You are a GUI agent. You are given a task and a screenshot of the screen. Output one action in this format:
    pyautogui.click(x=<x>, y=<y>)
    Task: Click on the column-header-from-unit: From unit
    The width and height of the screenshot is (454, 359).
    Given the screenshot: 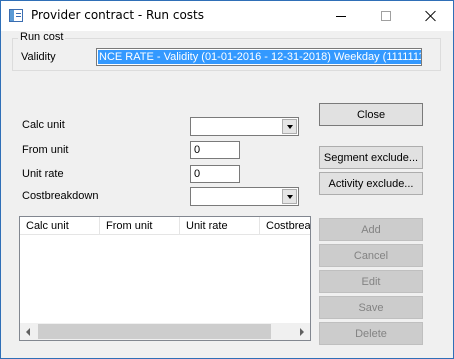 What is the action you would take?
    pyautogui.click(x=140, y=226)
    